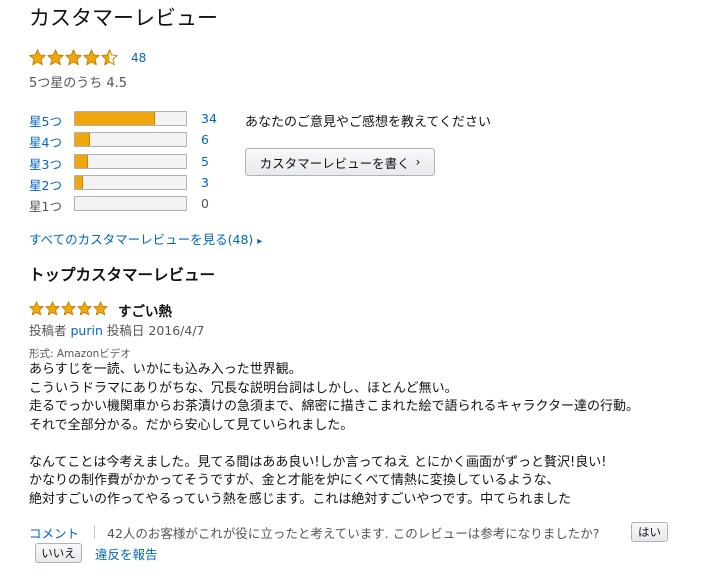 This screenshot has height=576, width=715. What do you see at coordinates (58, 553) in the screenshot?
I see `helpful-no-button: いいえ` at bounding box center [58, 553].